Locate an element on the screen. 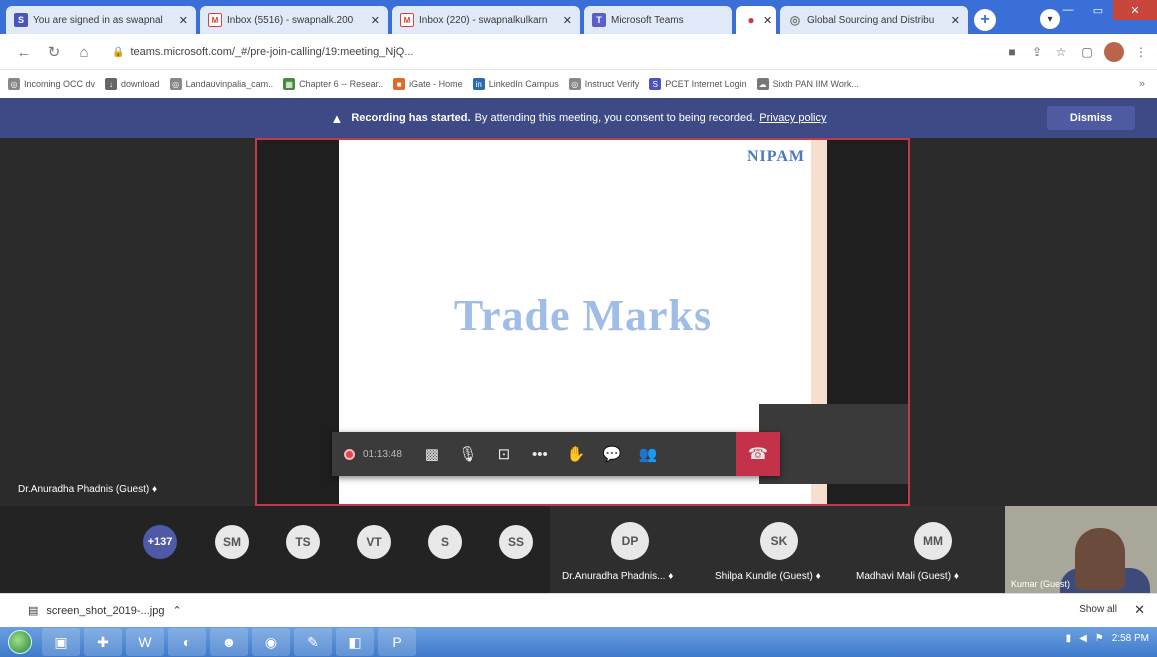 Image resolution: width=1157 pixels, height=657 pixels. tab-title: Inbox (220) - swapnalkulkarn is located at coordinates (483, 20).